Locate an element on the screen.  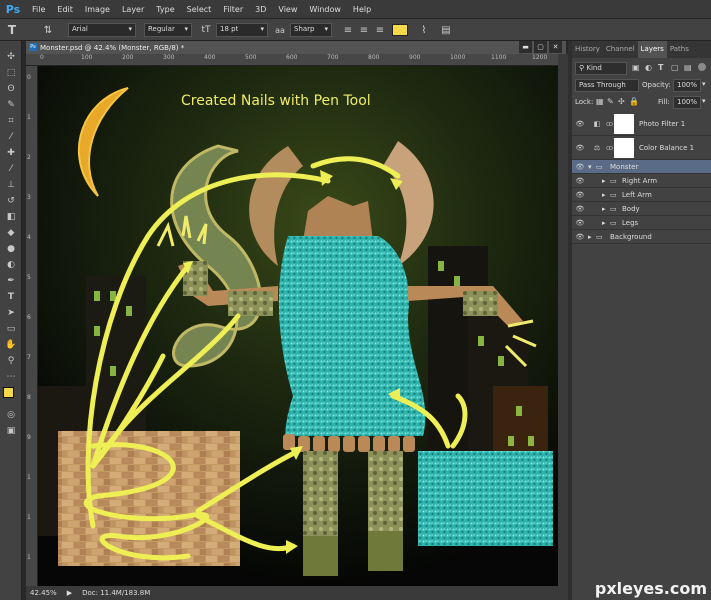
lock-position-icon: ✣ is located at coordinates (621, 101).